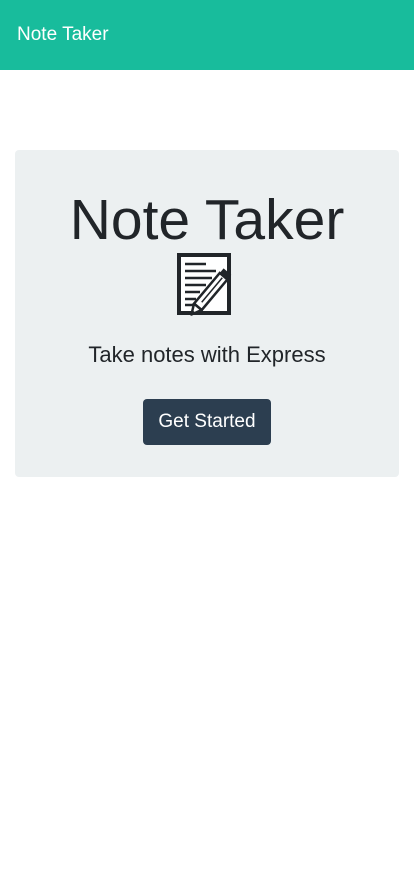 The image size is (414, 896). What do you see at coordinates (207, 422) in the screenshot?
I see `get-started-button: Get Started` at bounding box center [207, 422].